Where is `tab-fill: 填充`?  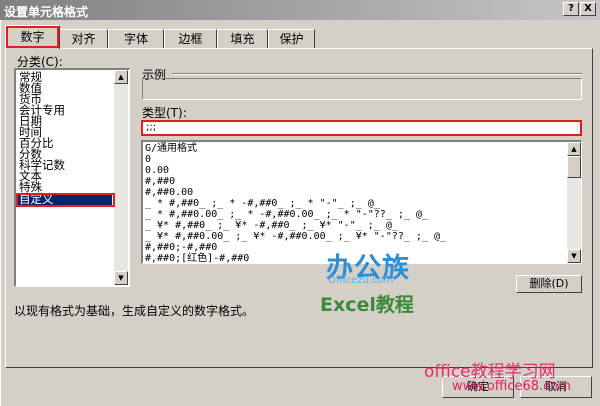
tab-fill: 填充 is located at coordinates (242, 38).